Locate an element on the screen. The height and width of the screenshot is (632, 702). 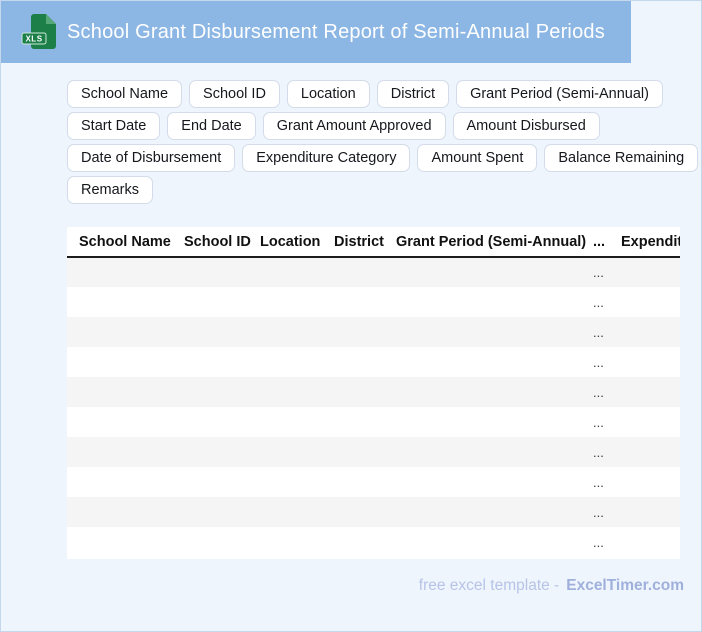
chip-amount-spent: Amount Spent is located at coordinates (477, 158).